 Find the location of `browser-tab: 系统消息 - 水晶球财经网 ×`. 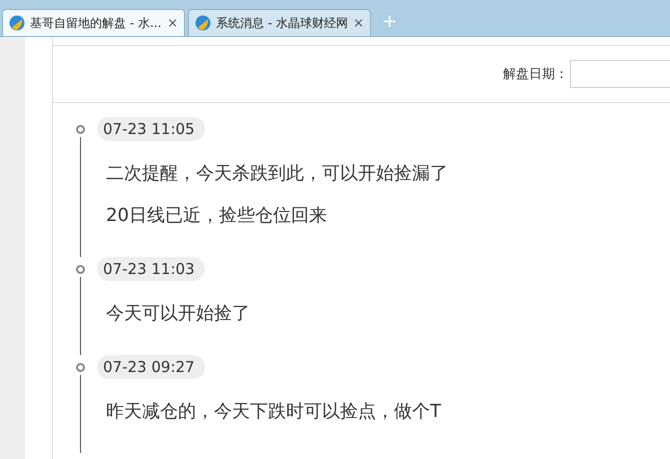

browser-tab: 系统消息 - 水晶球财经网 × is located at coordinates (279, 22).